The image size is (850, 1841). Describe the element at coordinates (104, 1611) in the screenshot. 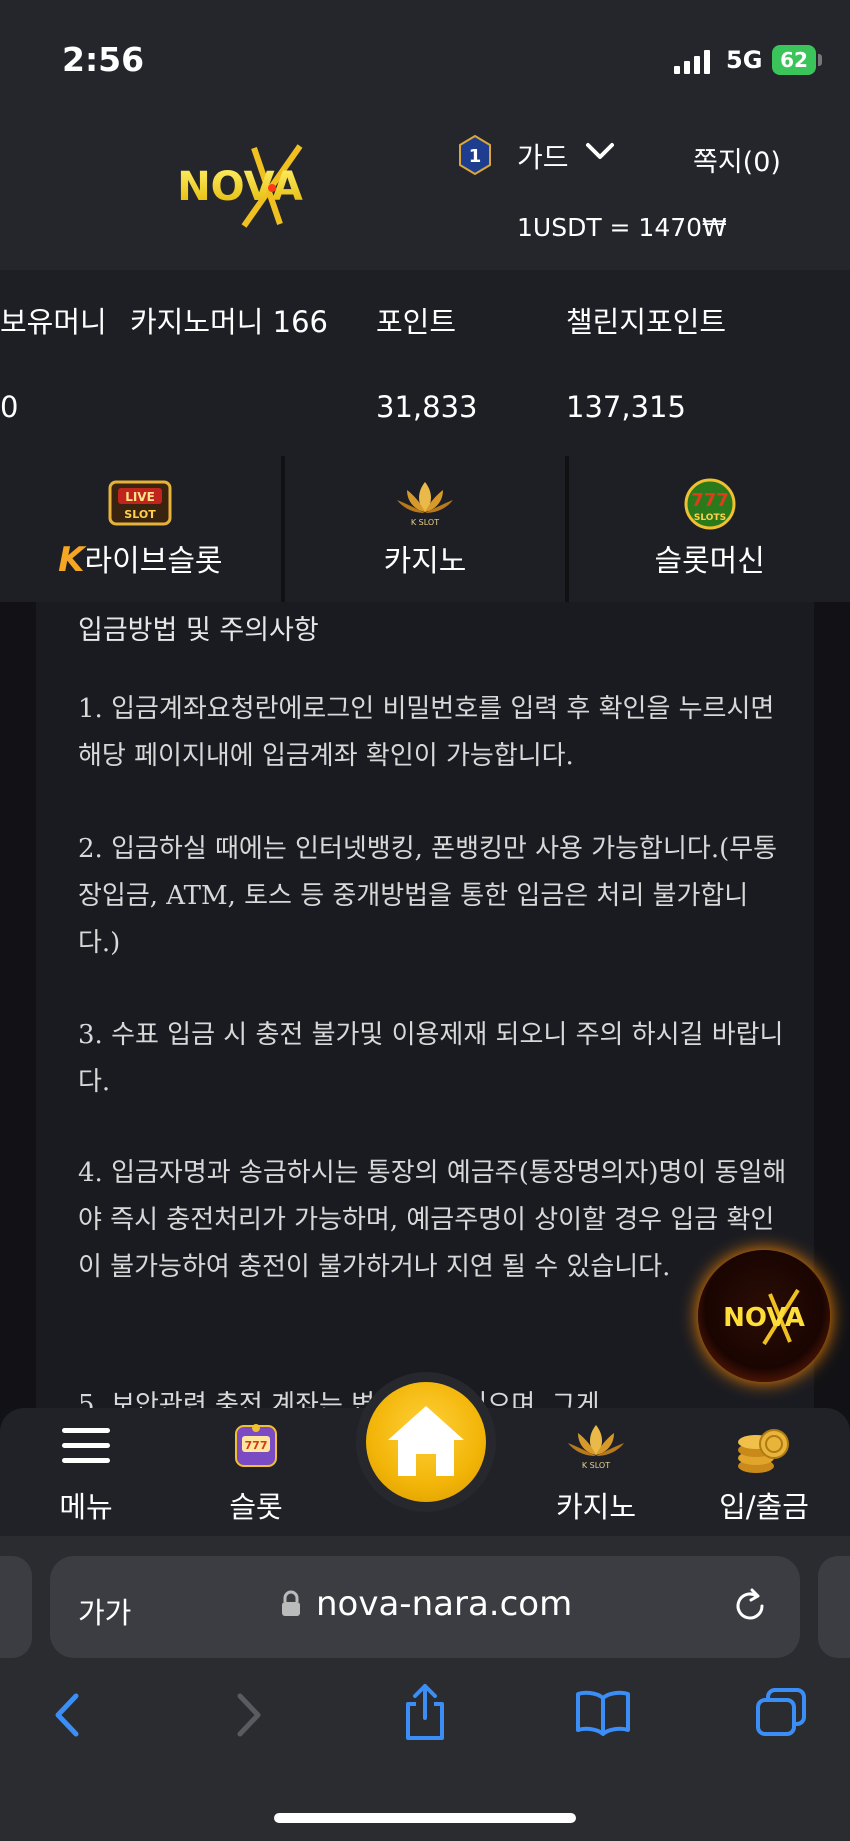

I see `text-size-button: 가가` at that location.